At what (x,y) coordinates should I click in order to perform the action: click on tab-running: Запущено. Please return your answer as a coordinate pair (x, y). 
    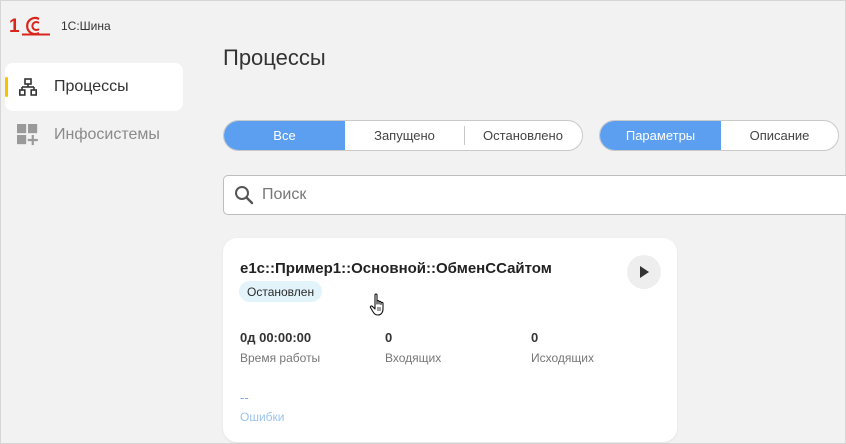
    Looking at the image, I should click on (404, 135).